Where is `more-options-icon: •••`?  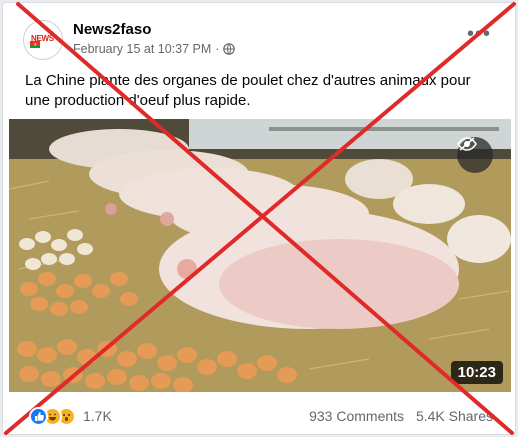
more-options-icon: ••• is located at coordinates (479, 34).